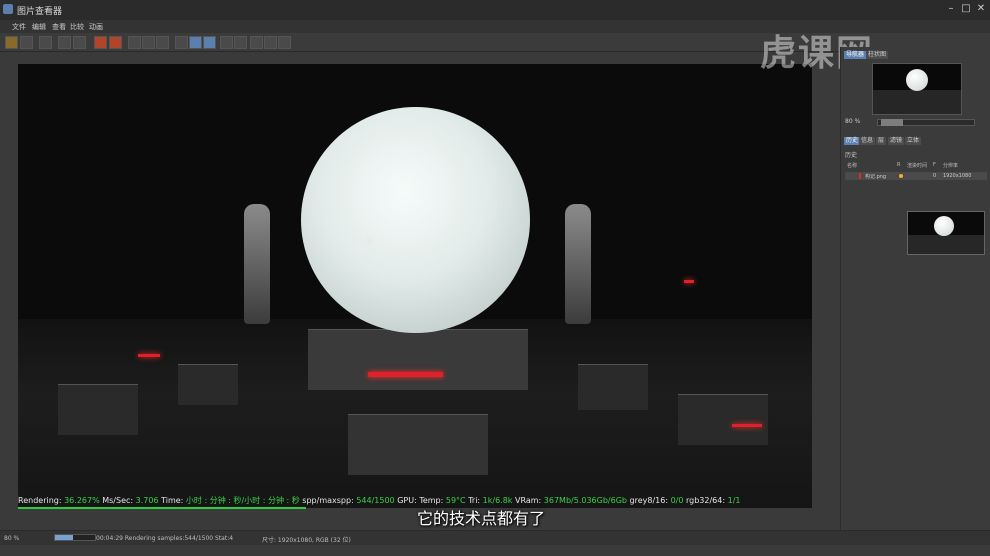 The image size is (990, 556). I want to click on video-subtitle: 它的技术点都有了, so click(481, 518).